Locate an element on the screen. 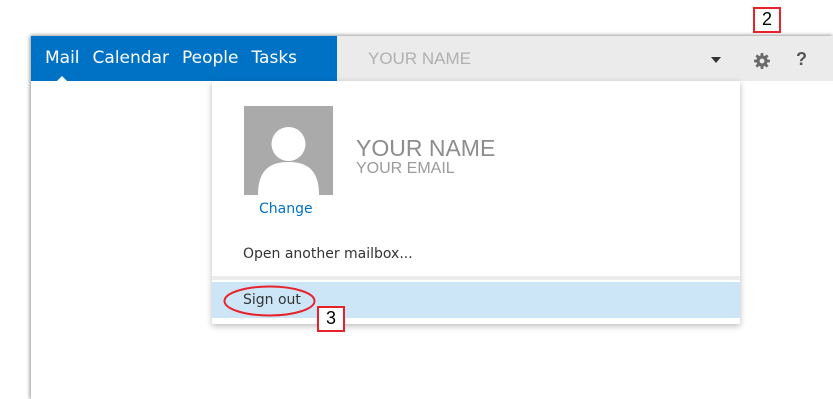  sign-out-button: Sign out is located at coordinates (476, 300).